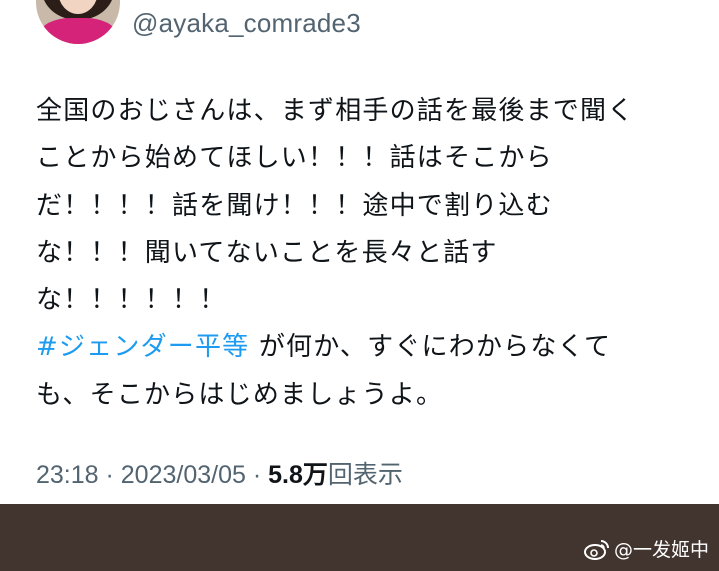 Image resolution: width=719 pixels, height=571 pixels. What do you see at coordinates (367, 3) in the screenshot?
I see `cropped-display-name` at bounding box center [367, 3].